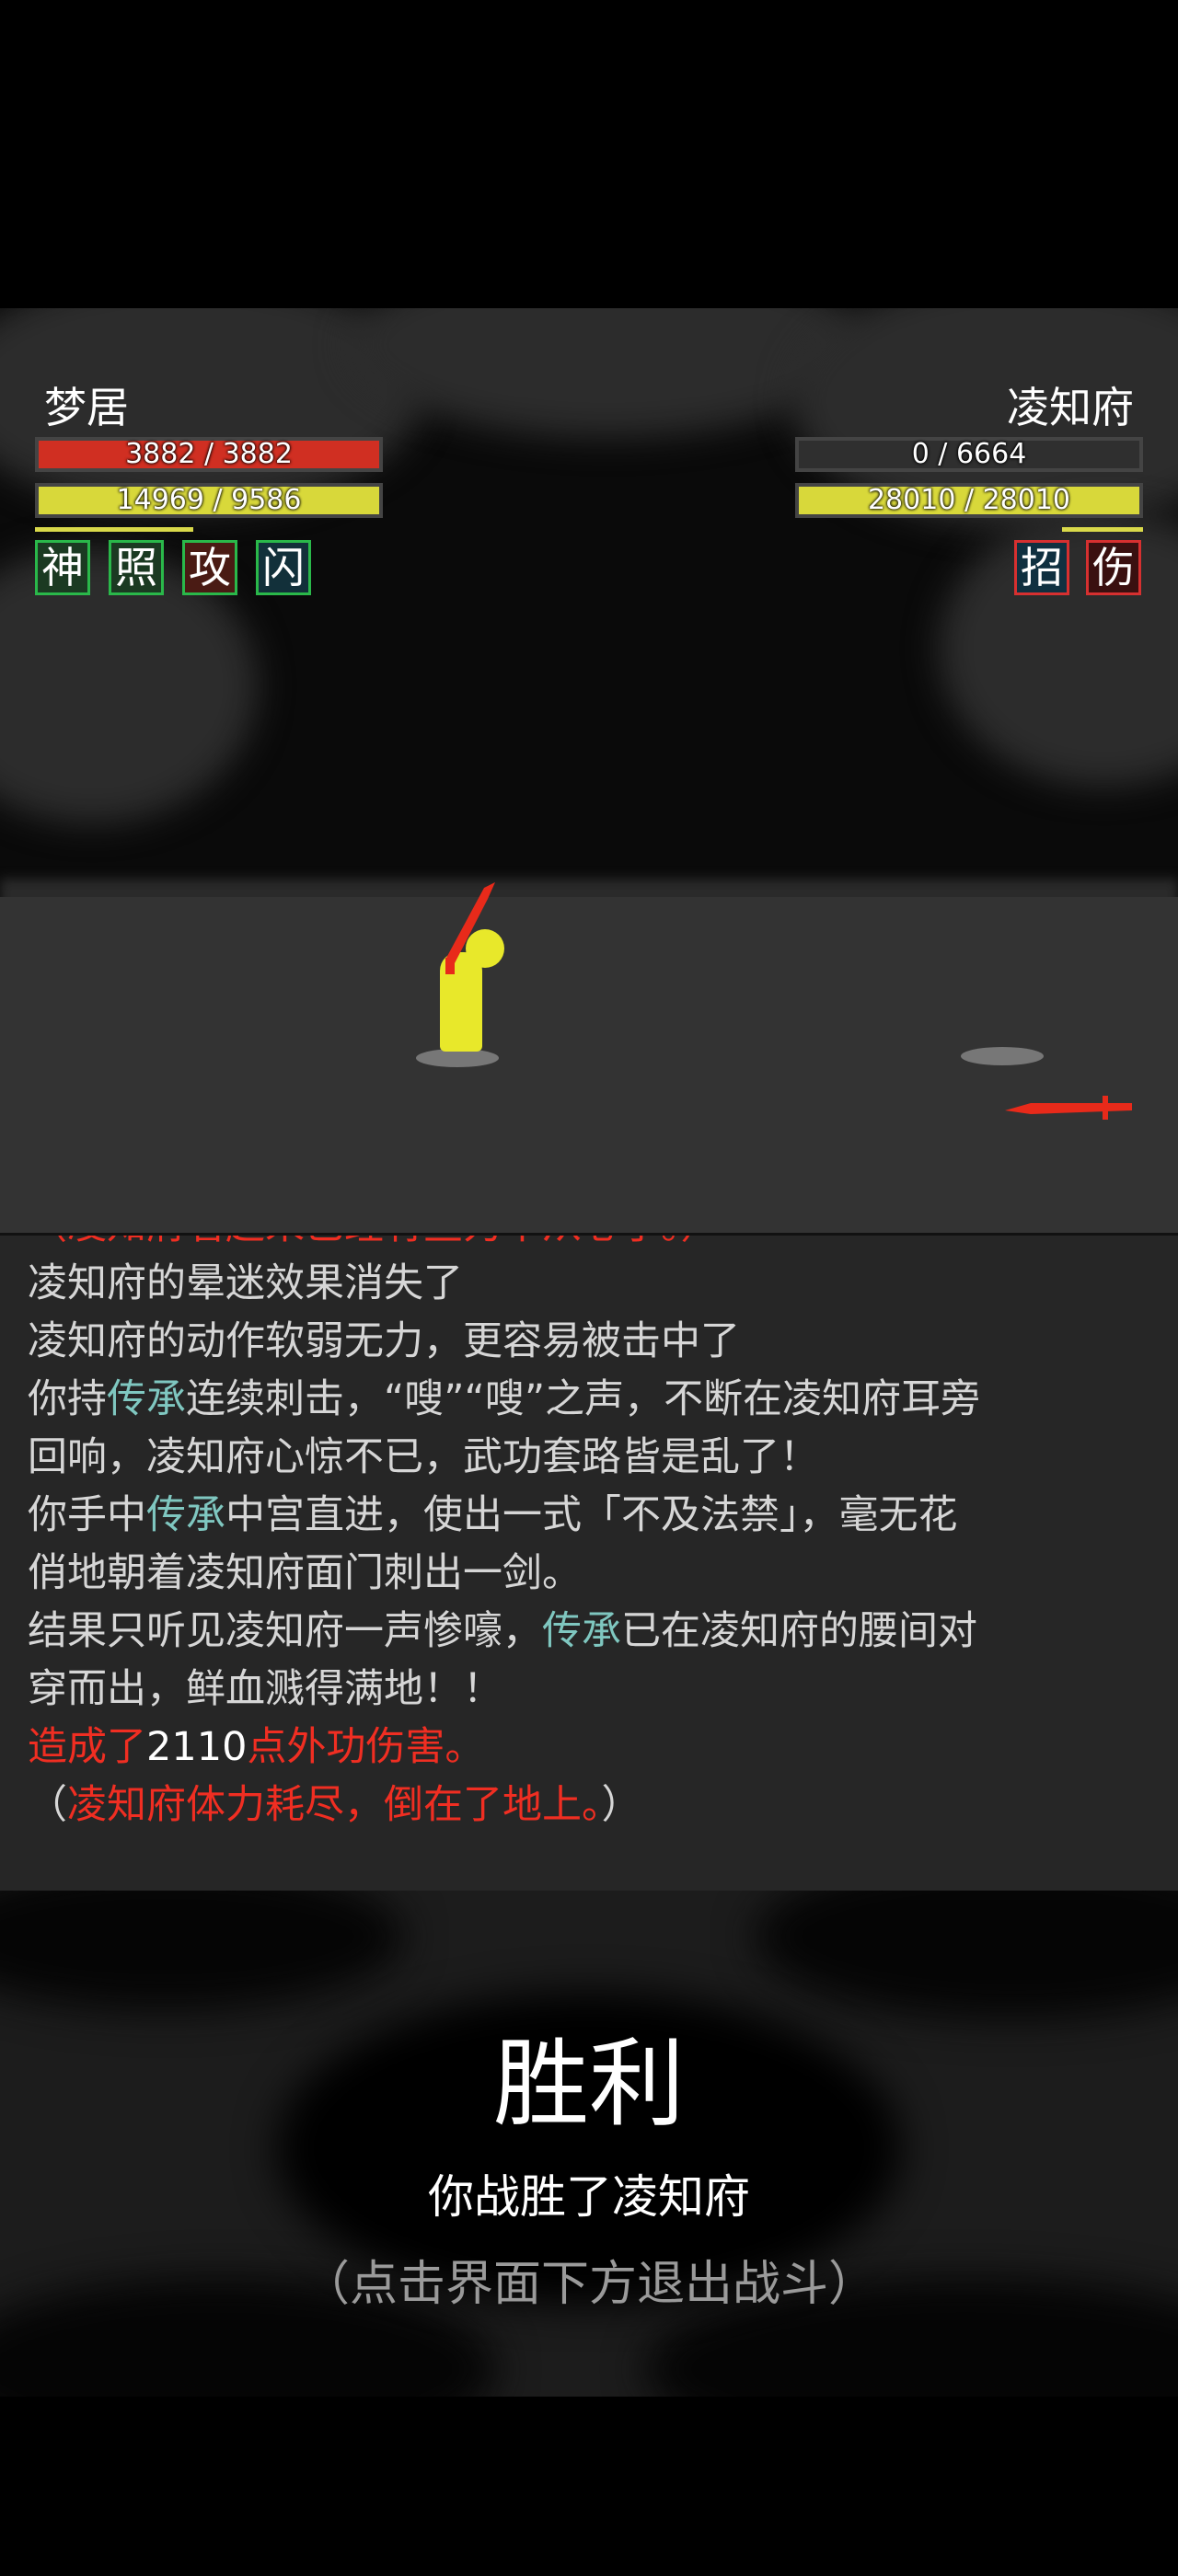 The height and width of the screenshot is (2576, 1178). What do you see at coordinates (457, 1058) in the screenshot?
I see `player-shadow` at bounding box center [457, 1058].